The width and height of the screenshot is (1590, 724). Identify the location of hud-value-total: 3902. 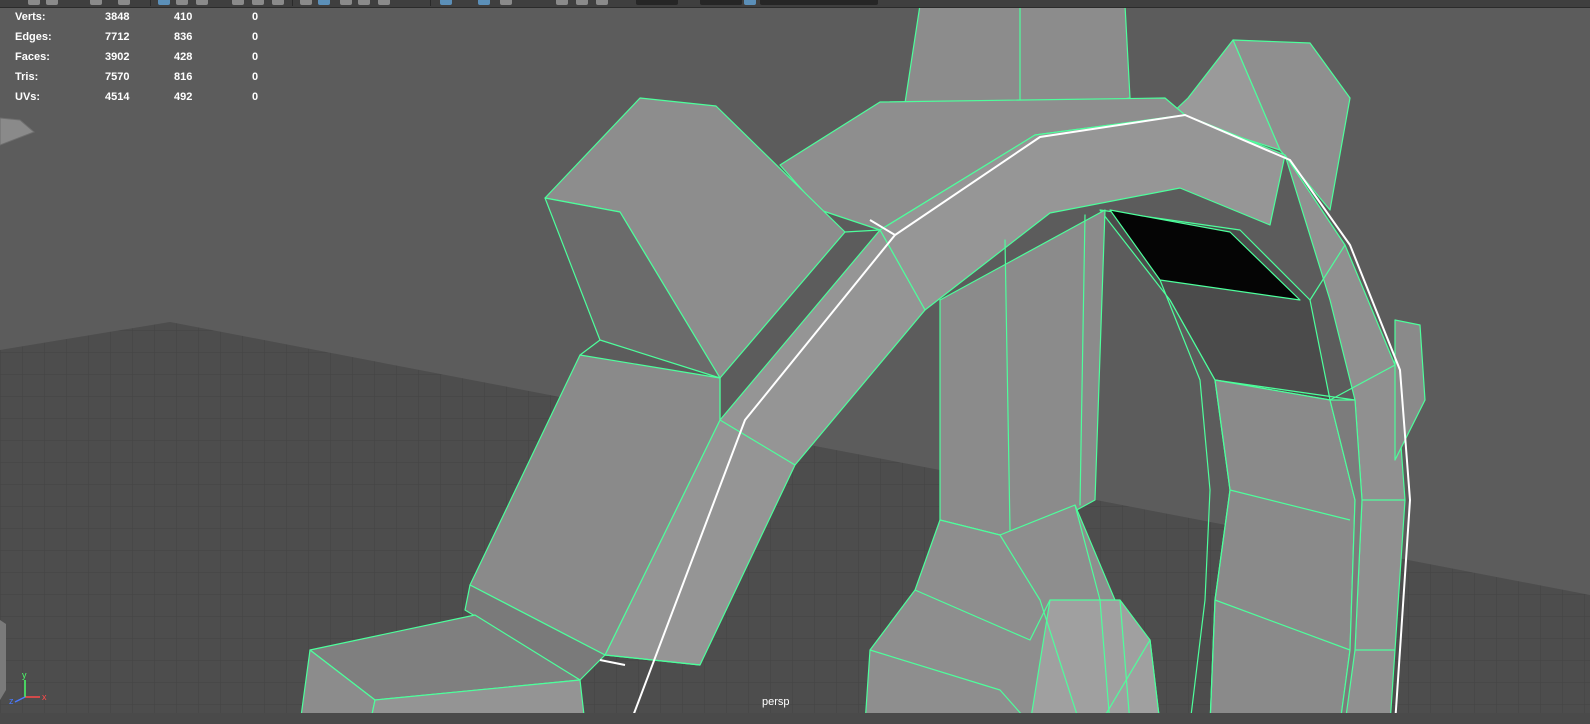
(117, 57).